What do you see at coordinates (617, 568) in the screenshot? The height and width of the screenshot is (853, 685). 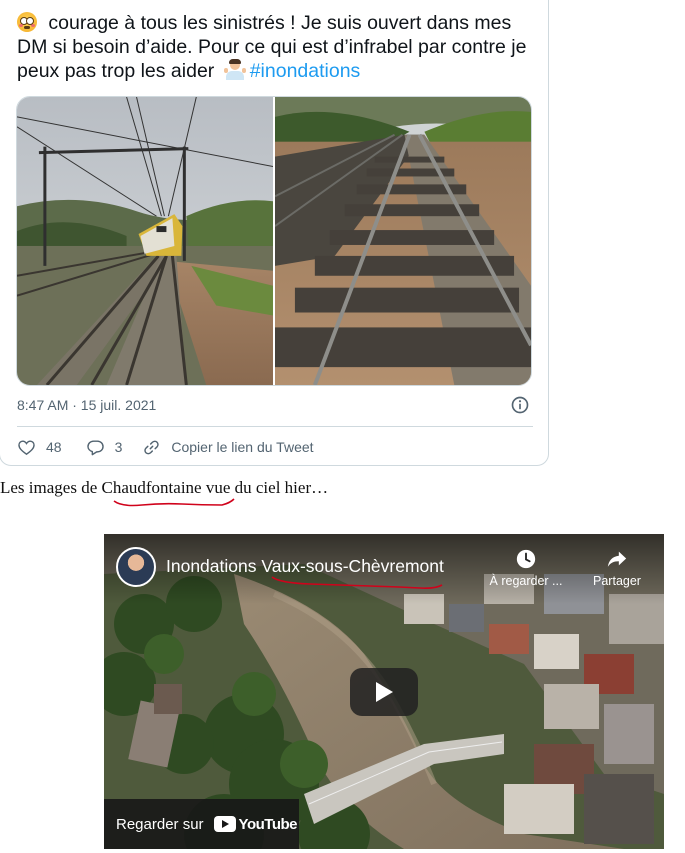 I see `share-button: Partager` at bounding box center [617, 568].